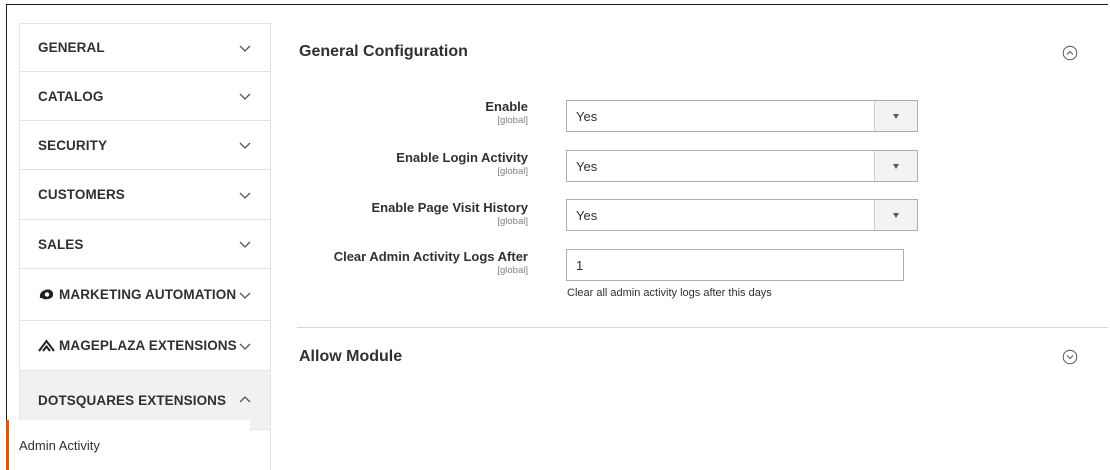  I want to click on section-divider, so click(702, 327).